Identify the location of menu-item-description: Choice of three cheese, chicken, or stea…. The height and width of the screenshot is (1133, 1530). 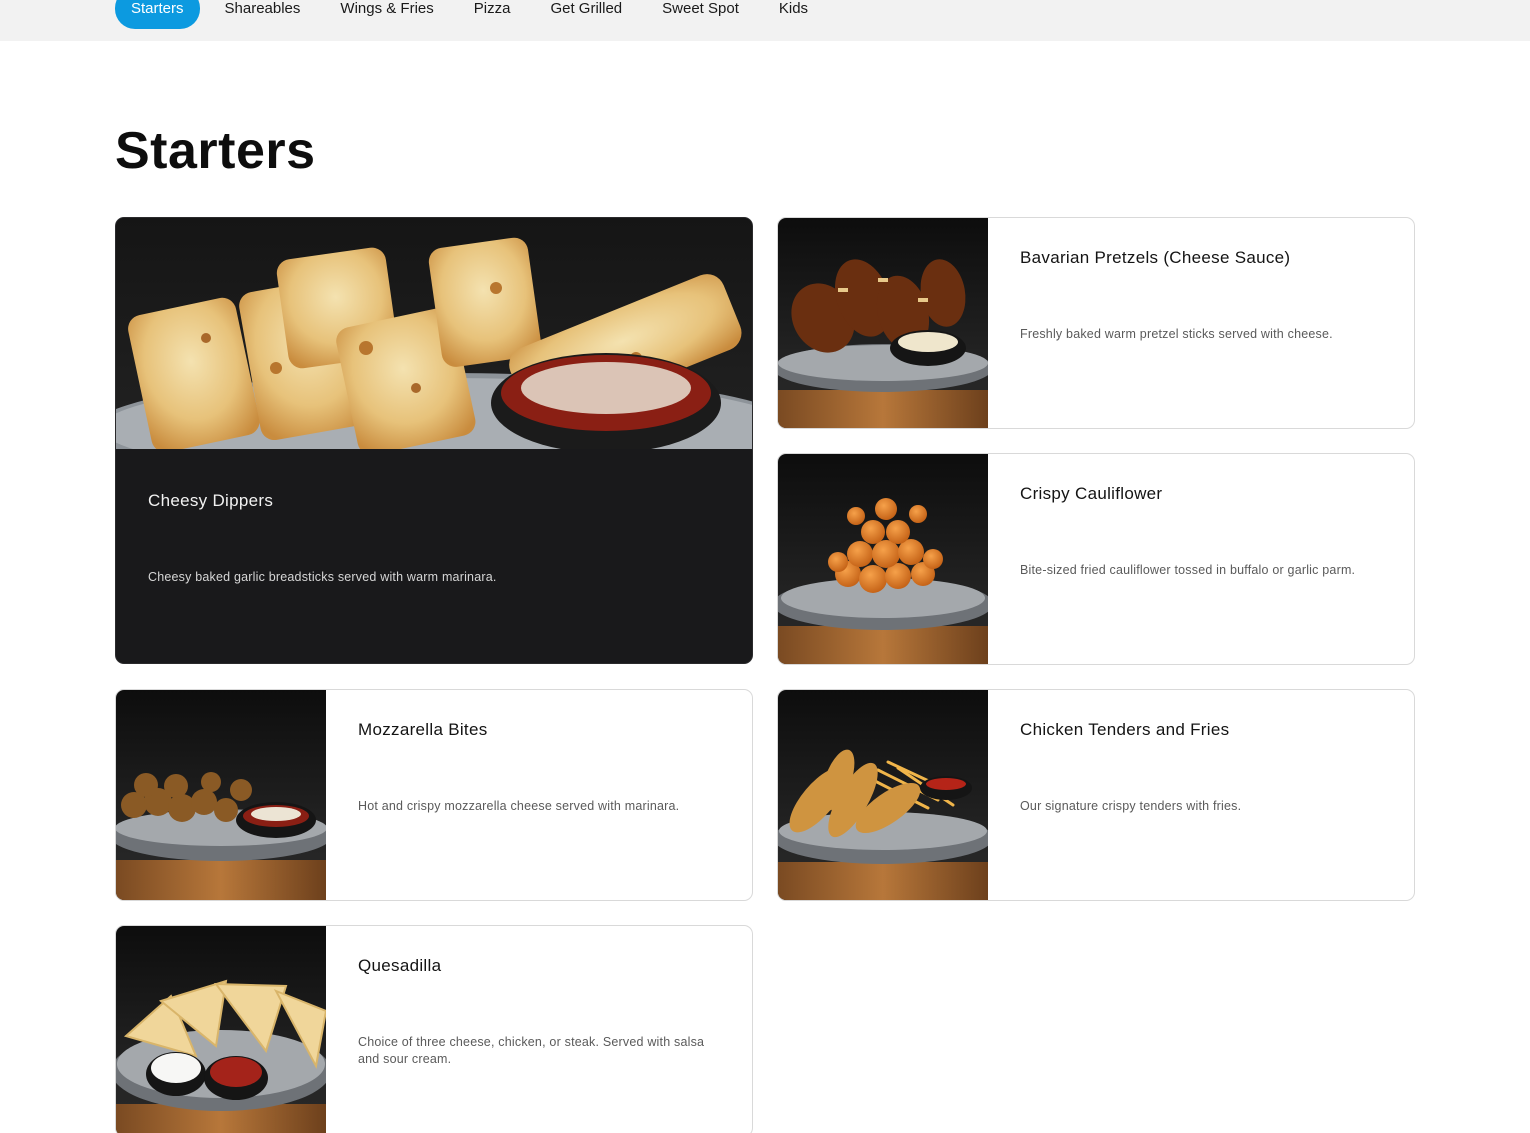
(531, 1050).